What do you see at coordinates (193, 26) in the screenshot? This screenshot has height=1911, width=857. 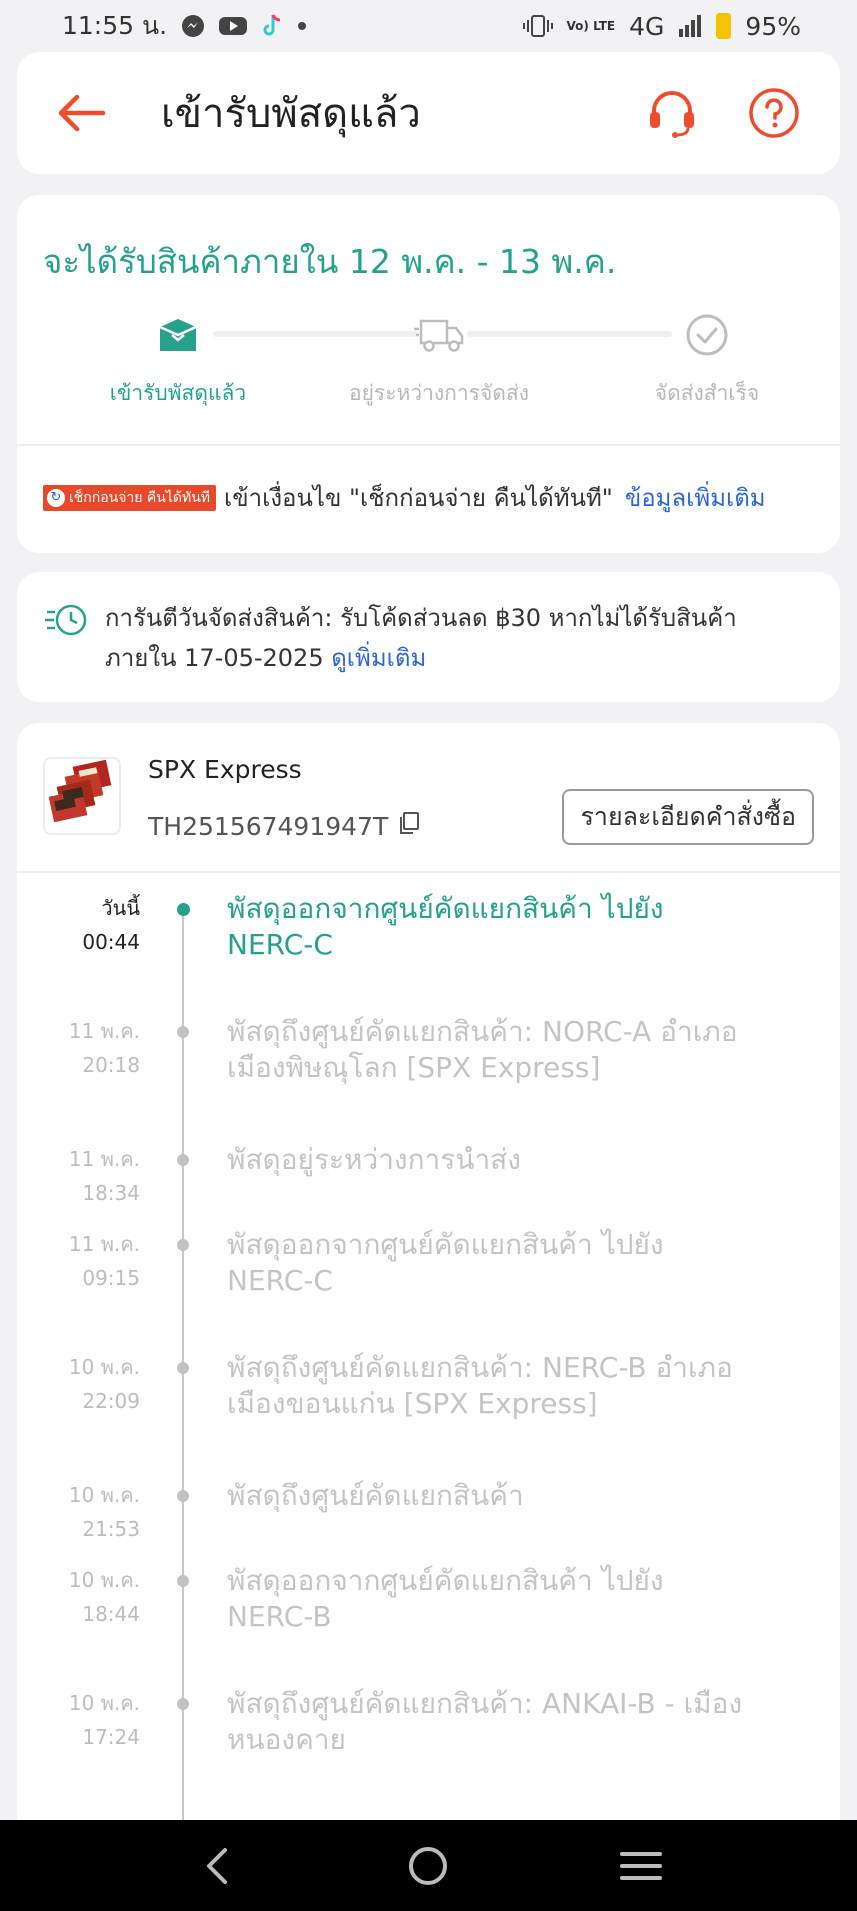 I see `messenger-icon` at bounding box center [193, 26].